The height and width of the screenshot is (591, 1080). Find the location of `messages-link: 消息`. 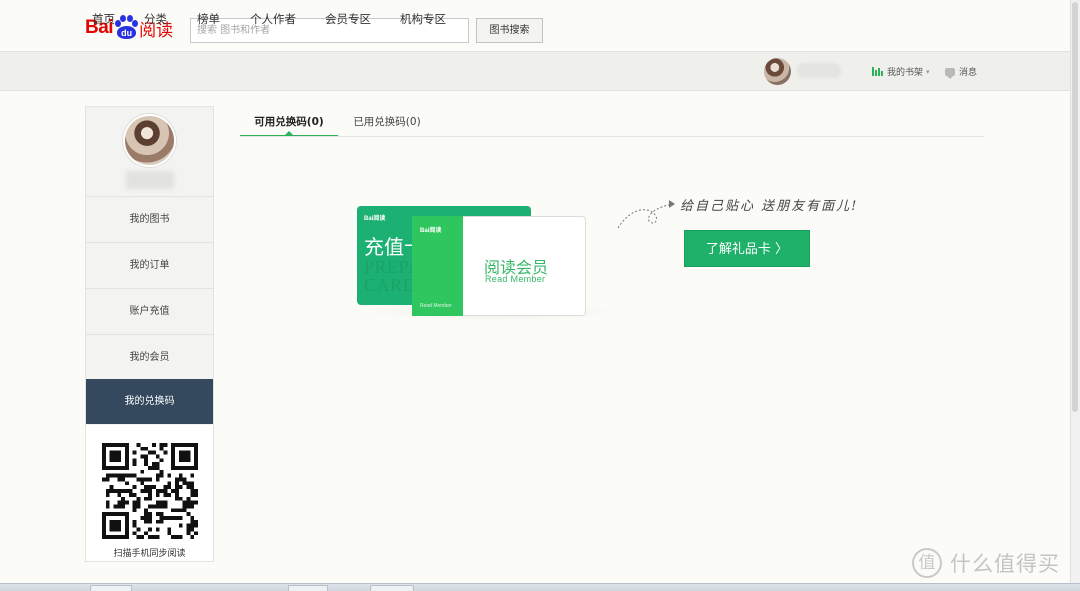

messages-link: 消息 is located at coordinates (961, 72).